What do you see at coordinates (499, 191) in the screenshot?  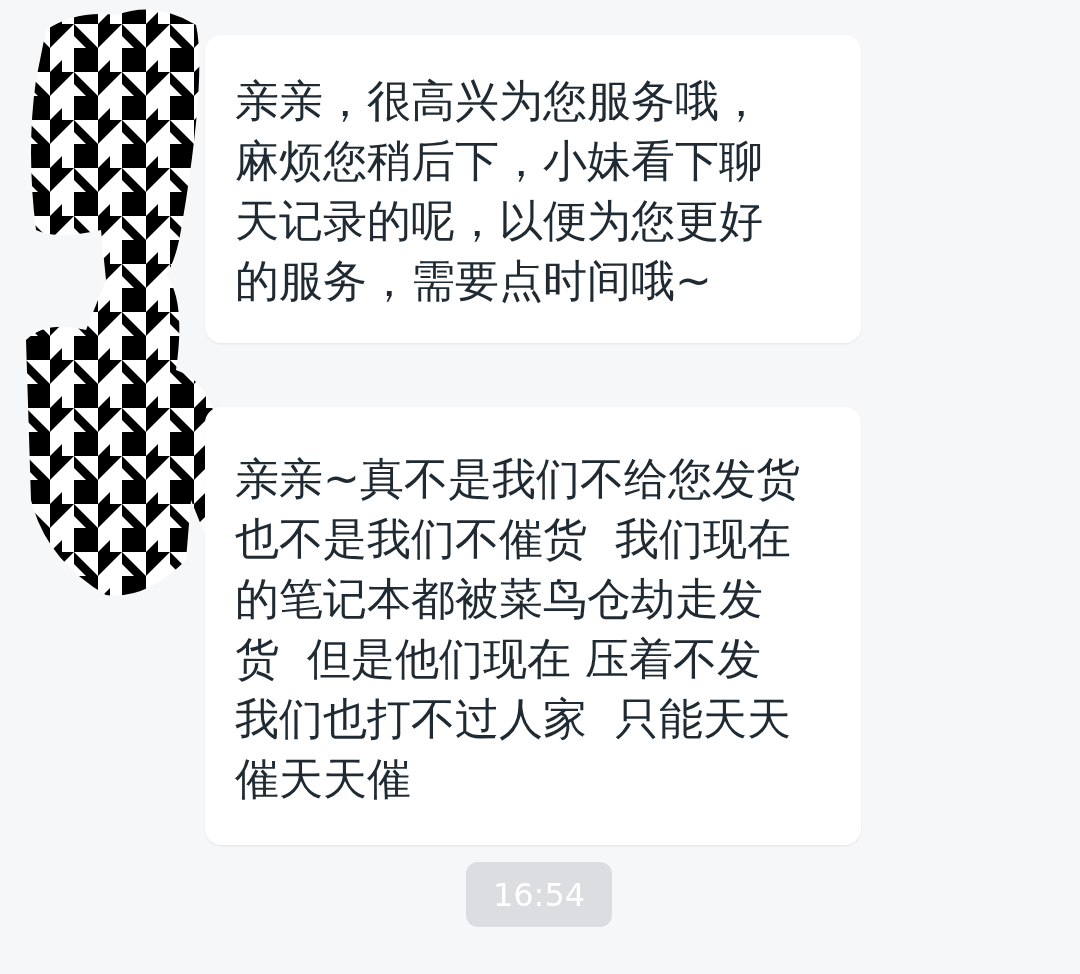 I see `message-text: 亲亲，很高兴为您服务哦，麻烦您稍后下，小妹看下聊天记录的呢，以便为您更好的服务，需要点时间哦~` at bounding box center [499, 191].